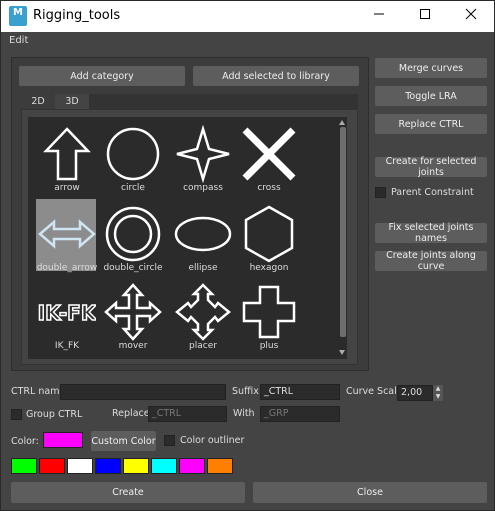 Image resolution: width=495 pixels, height=511 pixels. Describe the element at coordinates (67, 268) in the screenshot. I see `shape-label: double_arrow` at that location.